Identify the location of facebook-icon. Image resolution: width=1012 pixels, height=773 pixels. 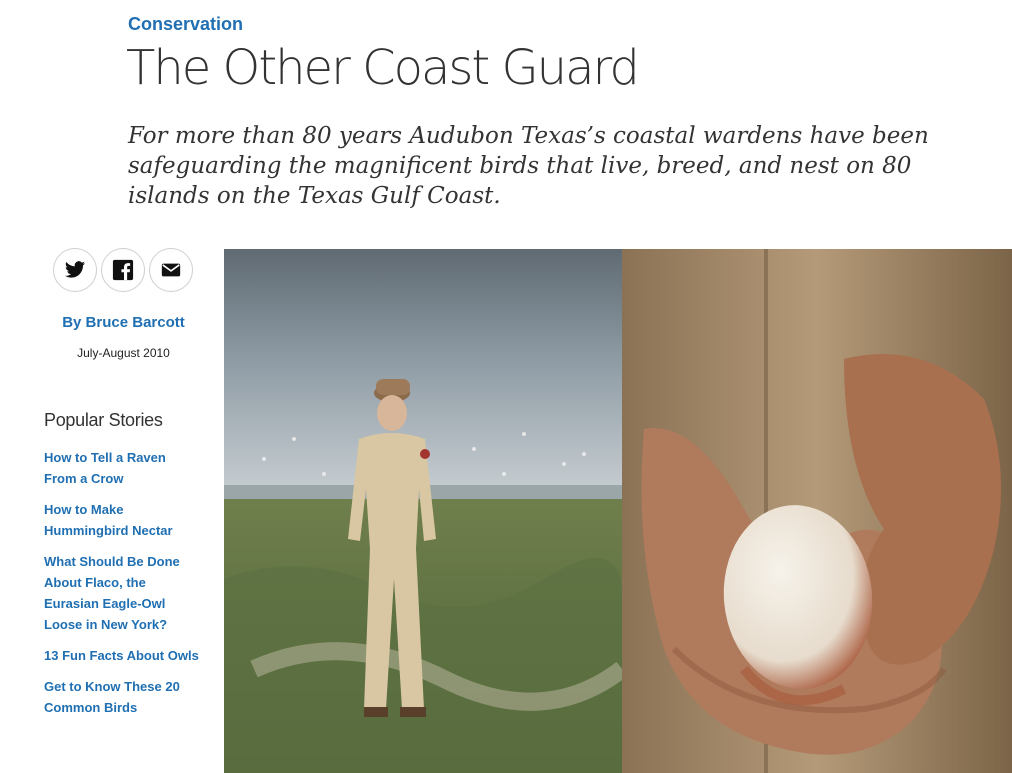
(123, 270).